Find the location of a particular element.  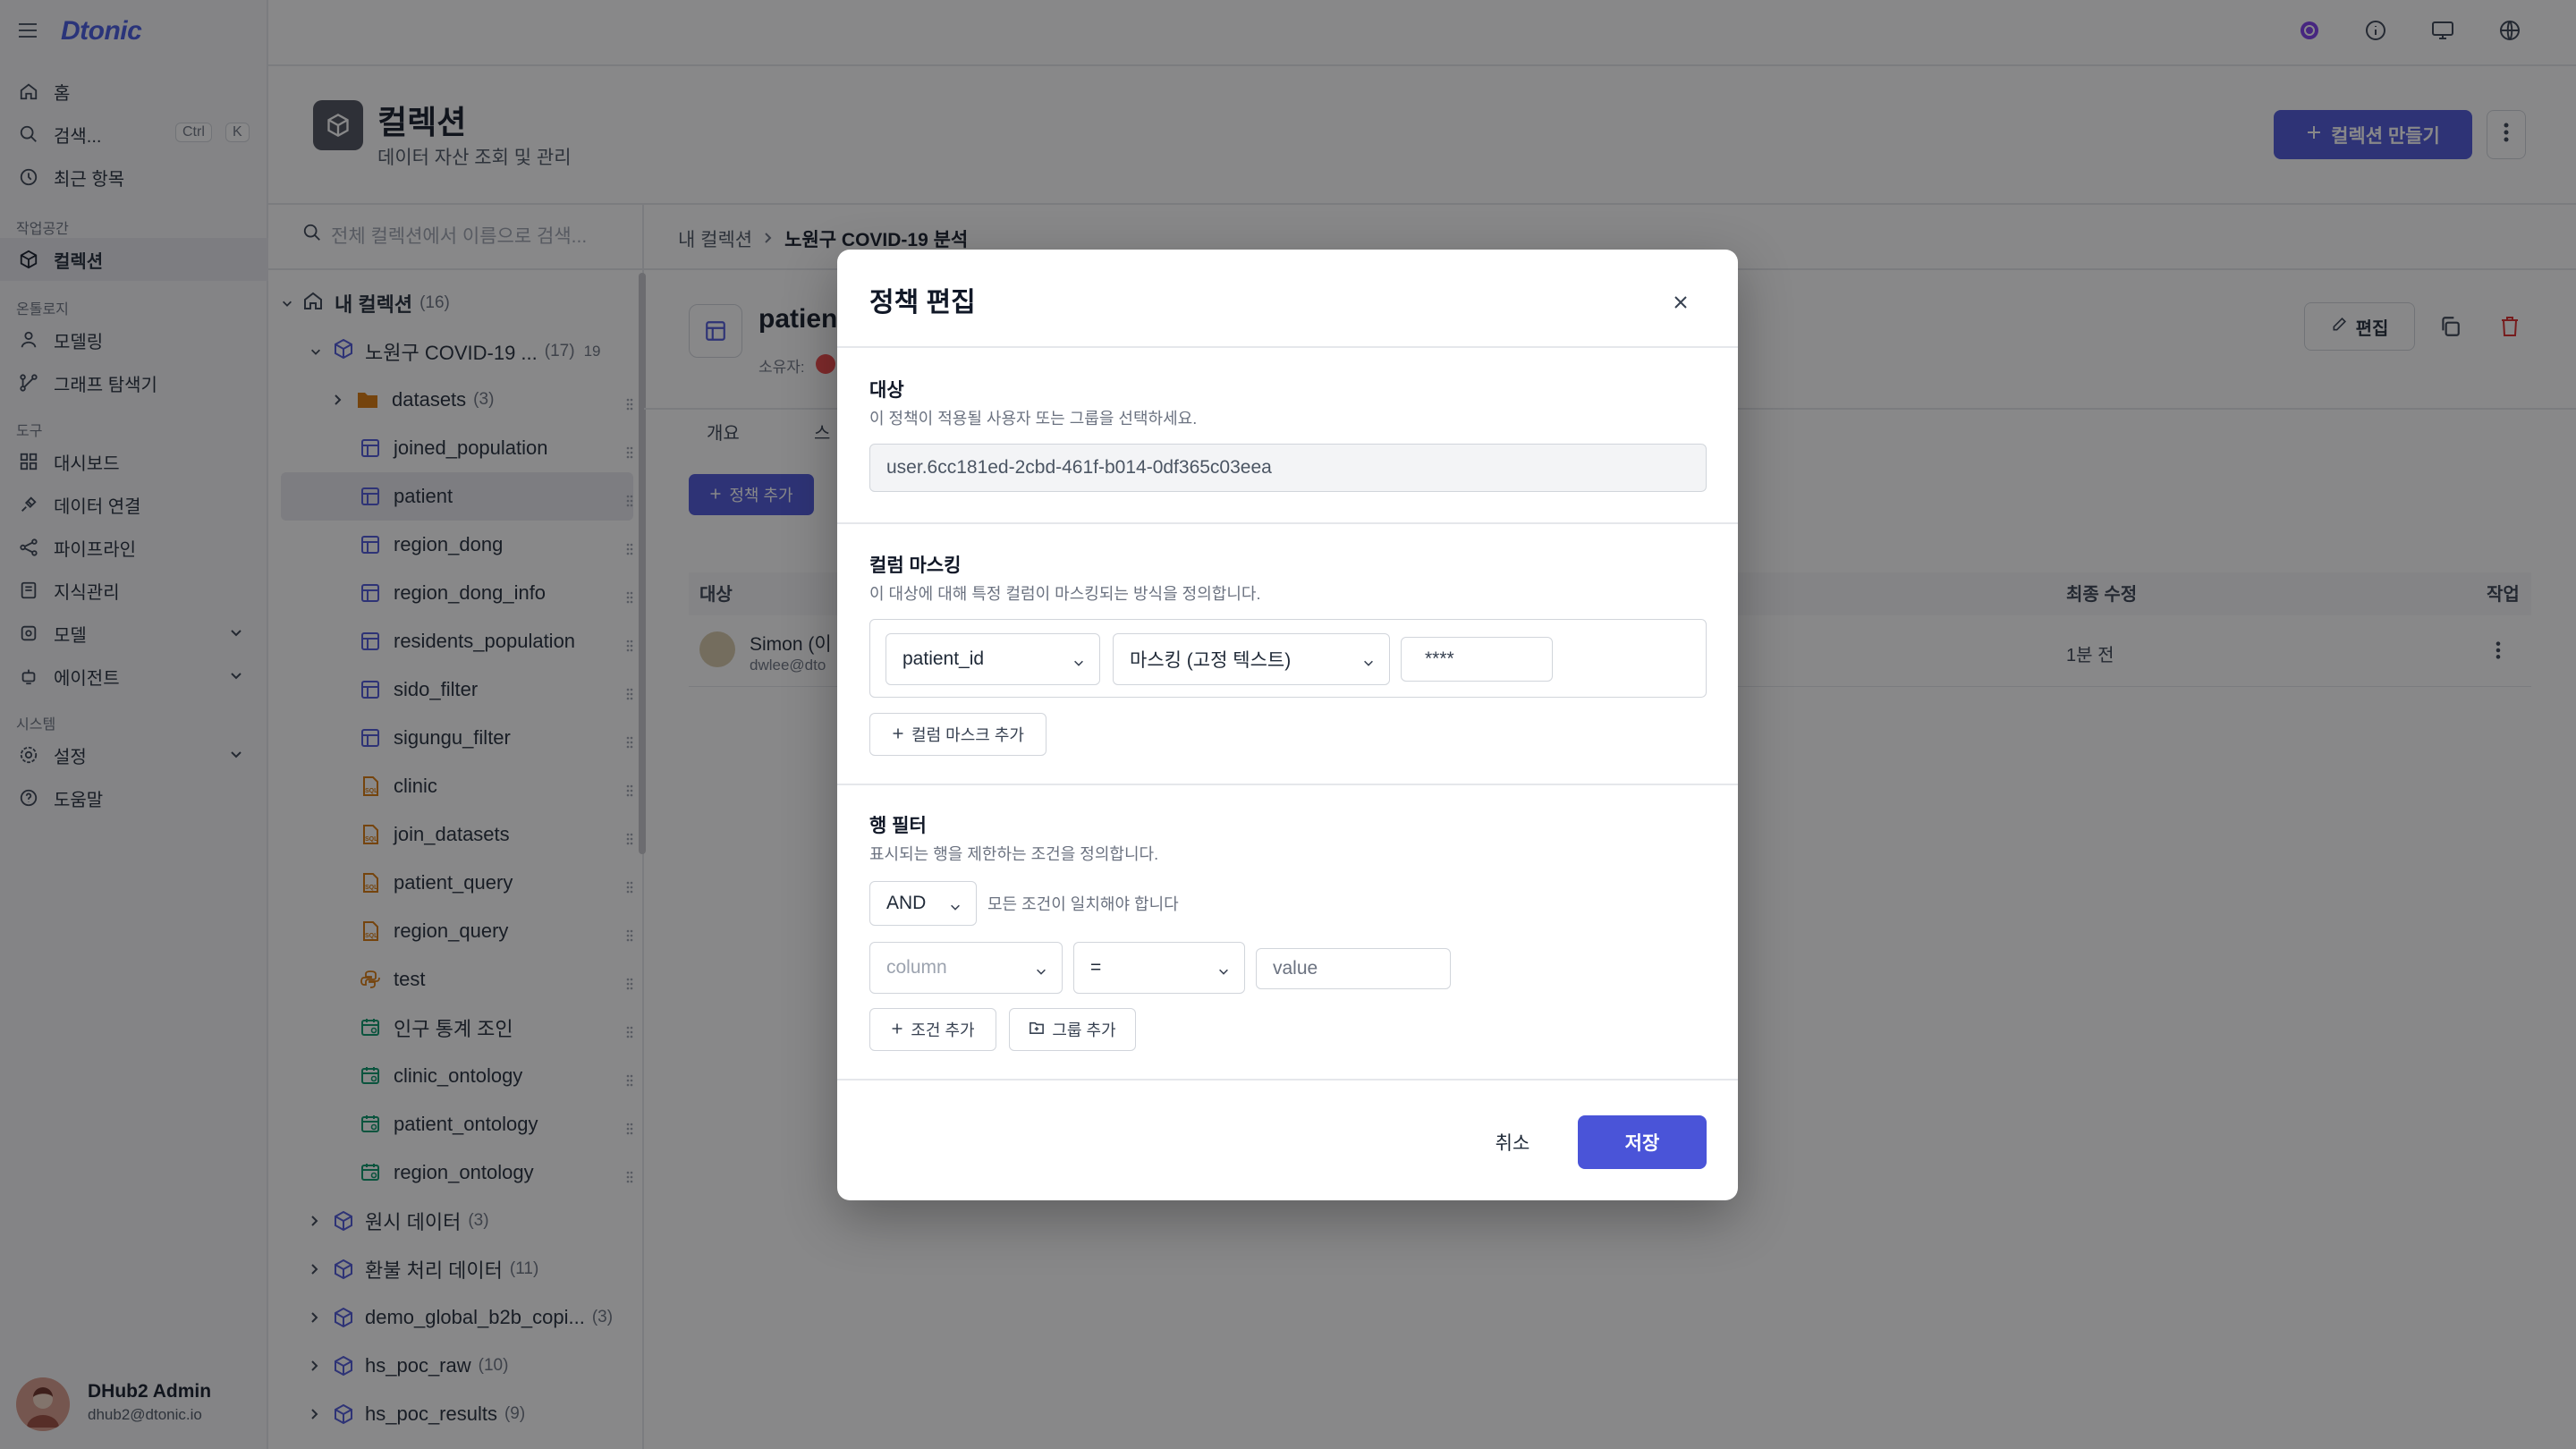

add-condition-button: 조건 추가 is located at coordinates (932, 1029).